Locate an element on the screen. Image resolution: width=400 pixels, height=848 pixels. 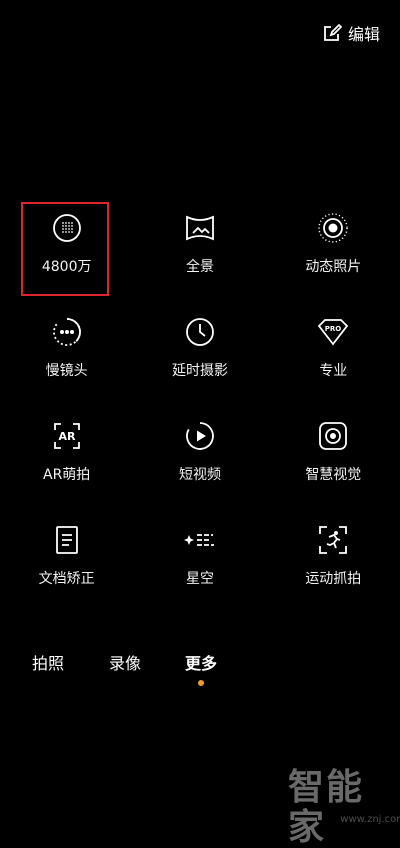
document-icon is located at coordinates (67, 540).